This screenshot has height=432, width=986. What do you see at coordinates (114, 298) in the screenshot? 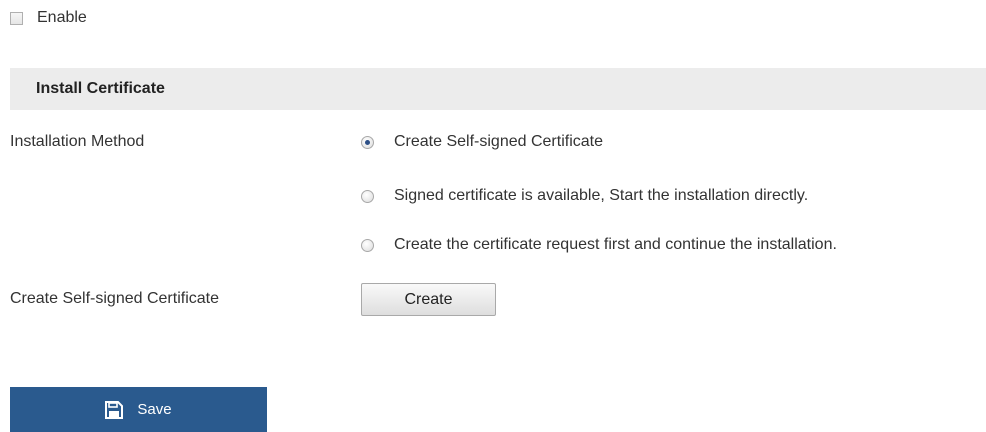
I see `create-self-signed-label: Create Self-signed Certificate` at bounding box center [114, 298].